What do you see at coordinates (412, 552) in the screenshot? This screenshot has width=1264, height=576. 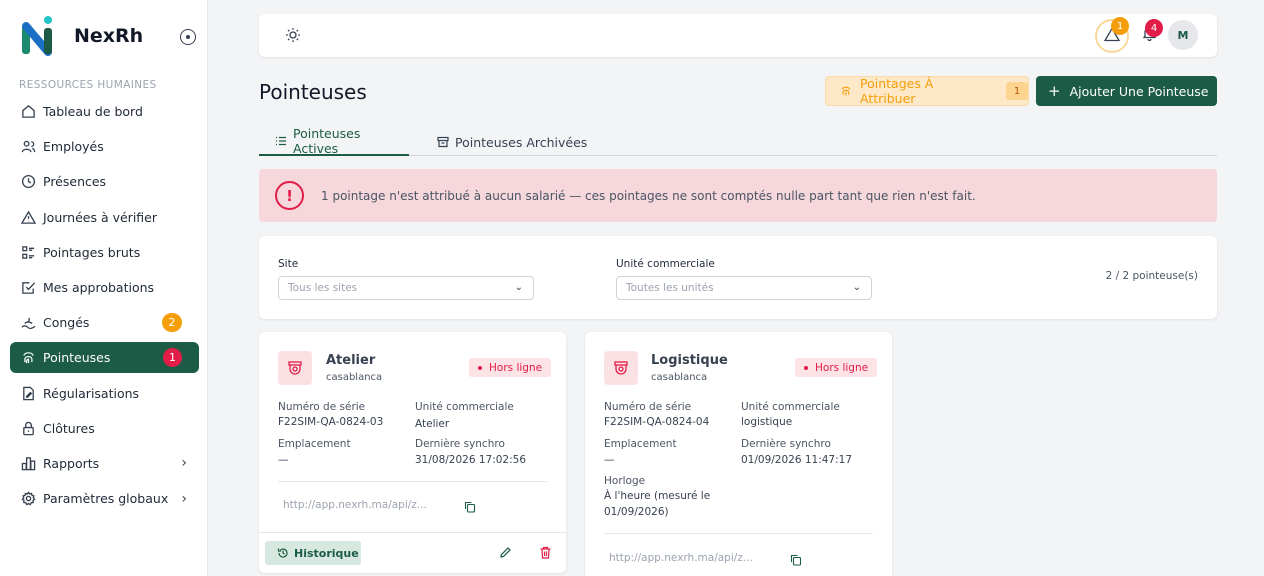 I see `card-footer: Historique` at bounding box center [412, 552].